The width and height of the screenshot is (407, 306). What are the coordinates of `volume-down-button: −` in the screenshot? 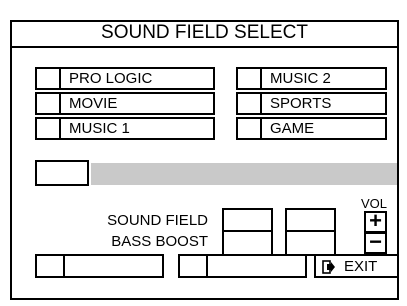 It's located at (375, 242).